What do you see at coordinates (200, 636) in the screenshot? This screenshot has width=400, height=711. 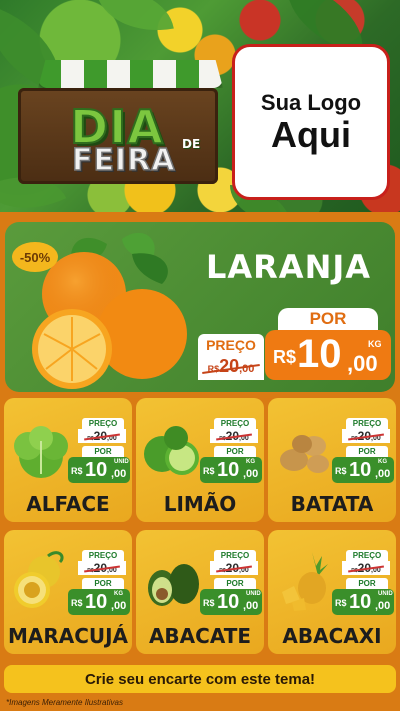 I see `product-name: ABACATE` at bounding box center [200, 636].